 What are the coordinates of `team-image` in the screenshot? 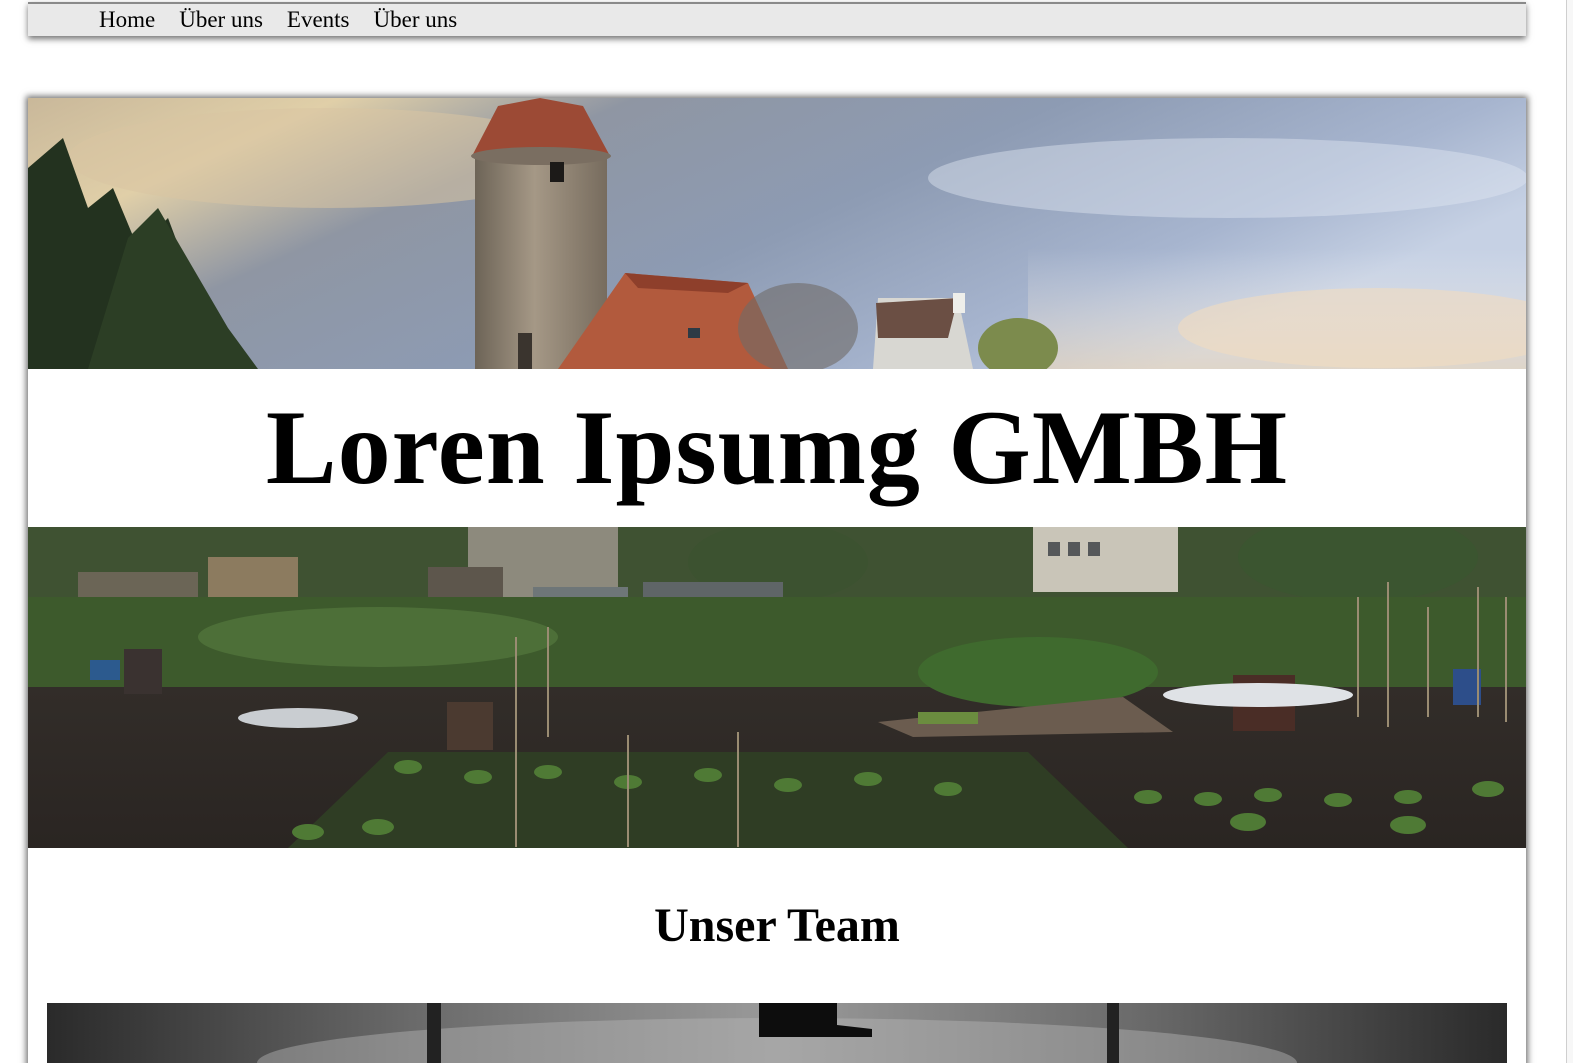 It's located at (777, 1033).